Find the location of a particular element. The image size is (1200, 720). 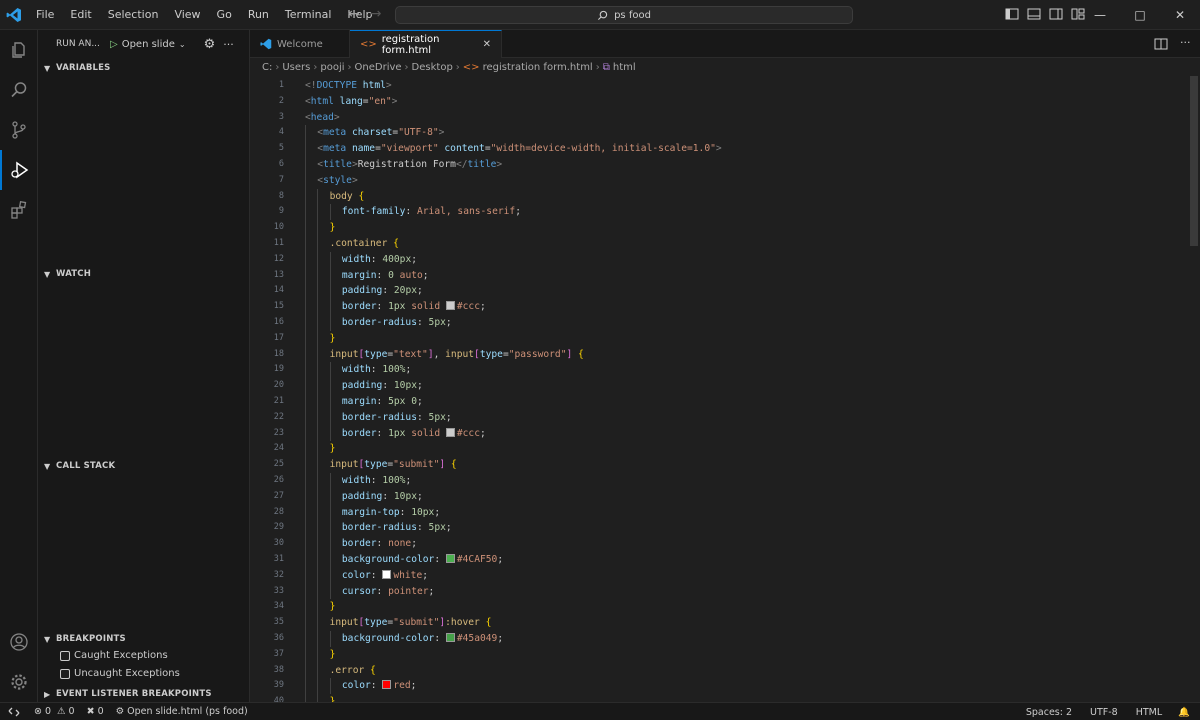

code-line: 23 border: 1px solid #ccc; is located at coordinates (720, 433).